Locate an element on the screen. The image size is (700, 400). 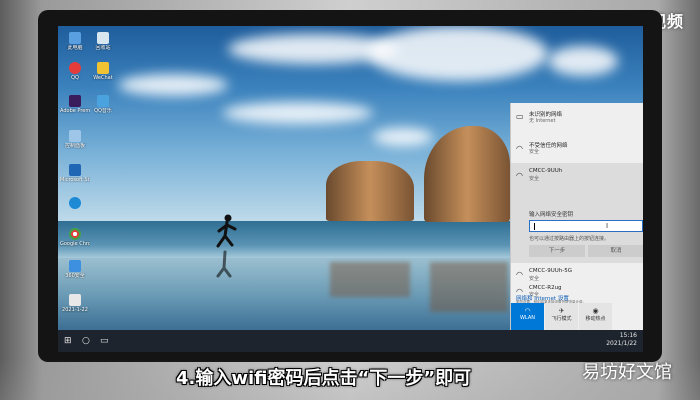
store-icon is located at coordinates (75, 170).